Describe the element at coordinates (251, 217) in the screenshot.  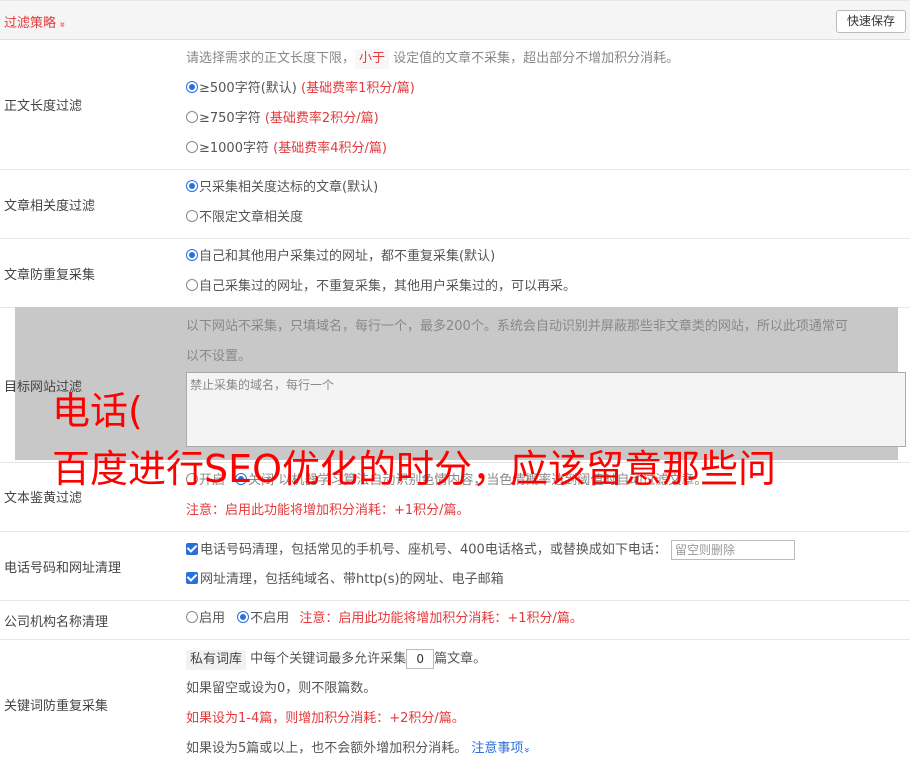
I see `option-label: 不限定文章相关度` at that location.